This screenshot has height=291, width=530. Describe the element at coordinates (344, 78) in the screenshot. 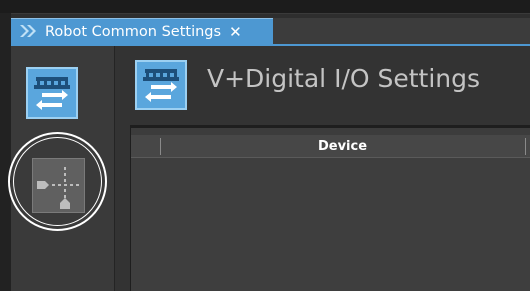

I see `page-title: V+Digital I/O Settings` at that location.